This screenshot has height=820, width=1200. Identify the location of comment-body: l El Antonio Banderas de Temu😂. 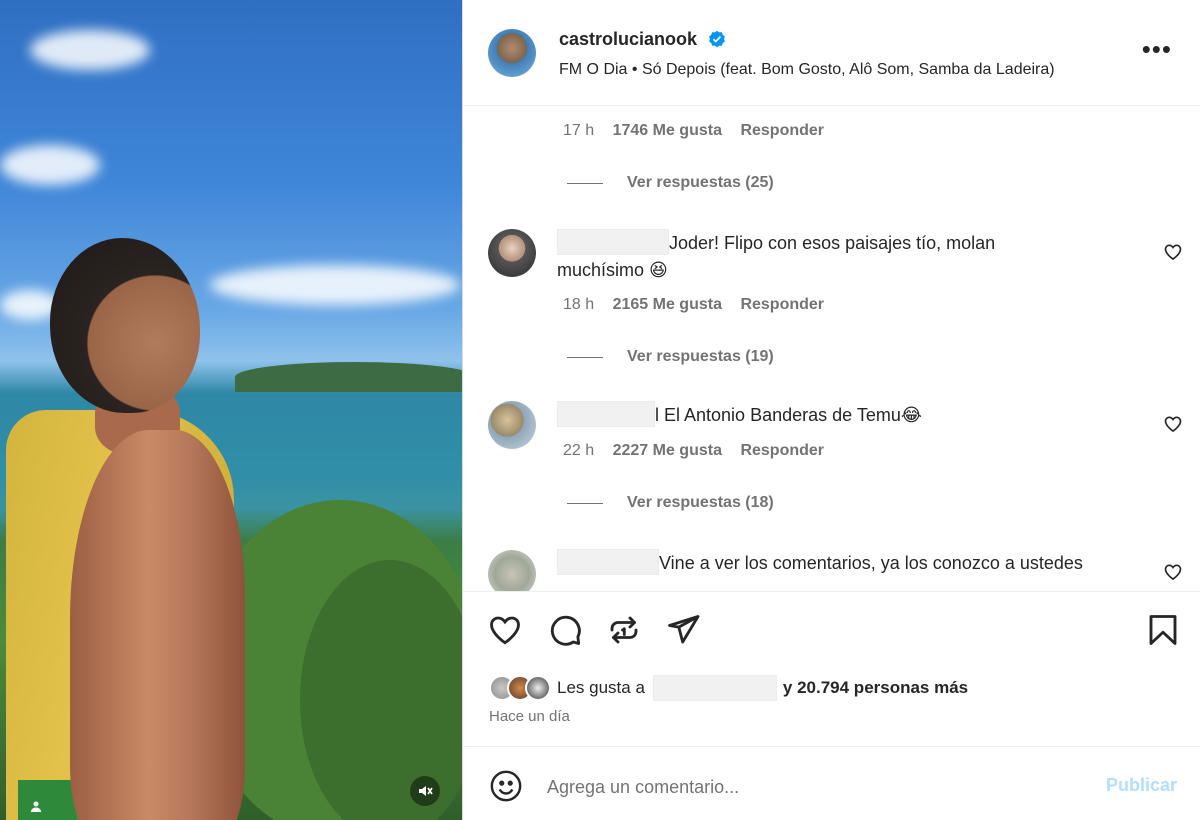
(812, 415).